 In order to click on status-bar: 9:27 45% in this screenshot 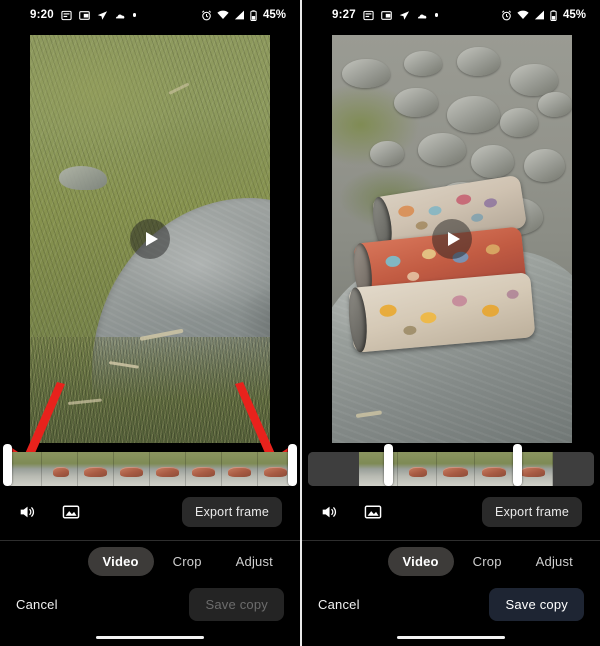, I will do `click(451, 15)`.